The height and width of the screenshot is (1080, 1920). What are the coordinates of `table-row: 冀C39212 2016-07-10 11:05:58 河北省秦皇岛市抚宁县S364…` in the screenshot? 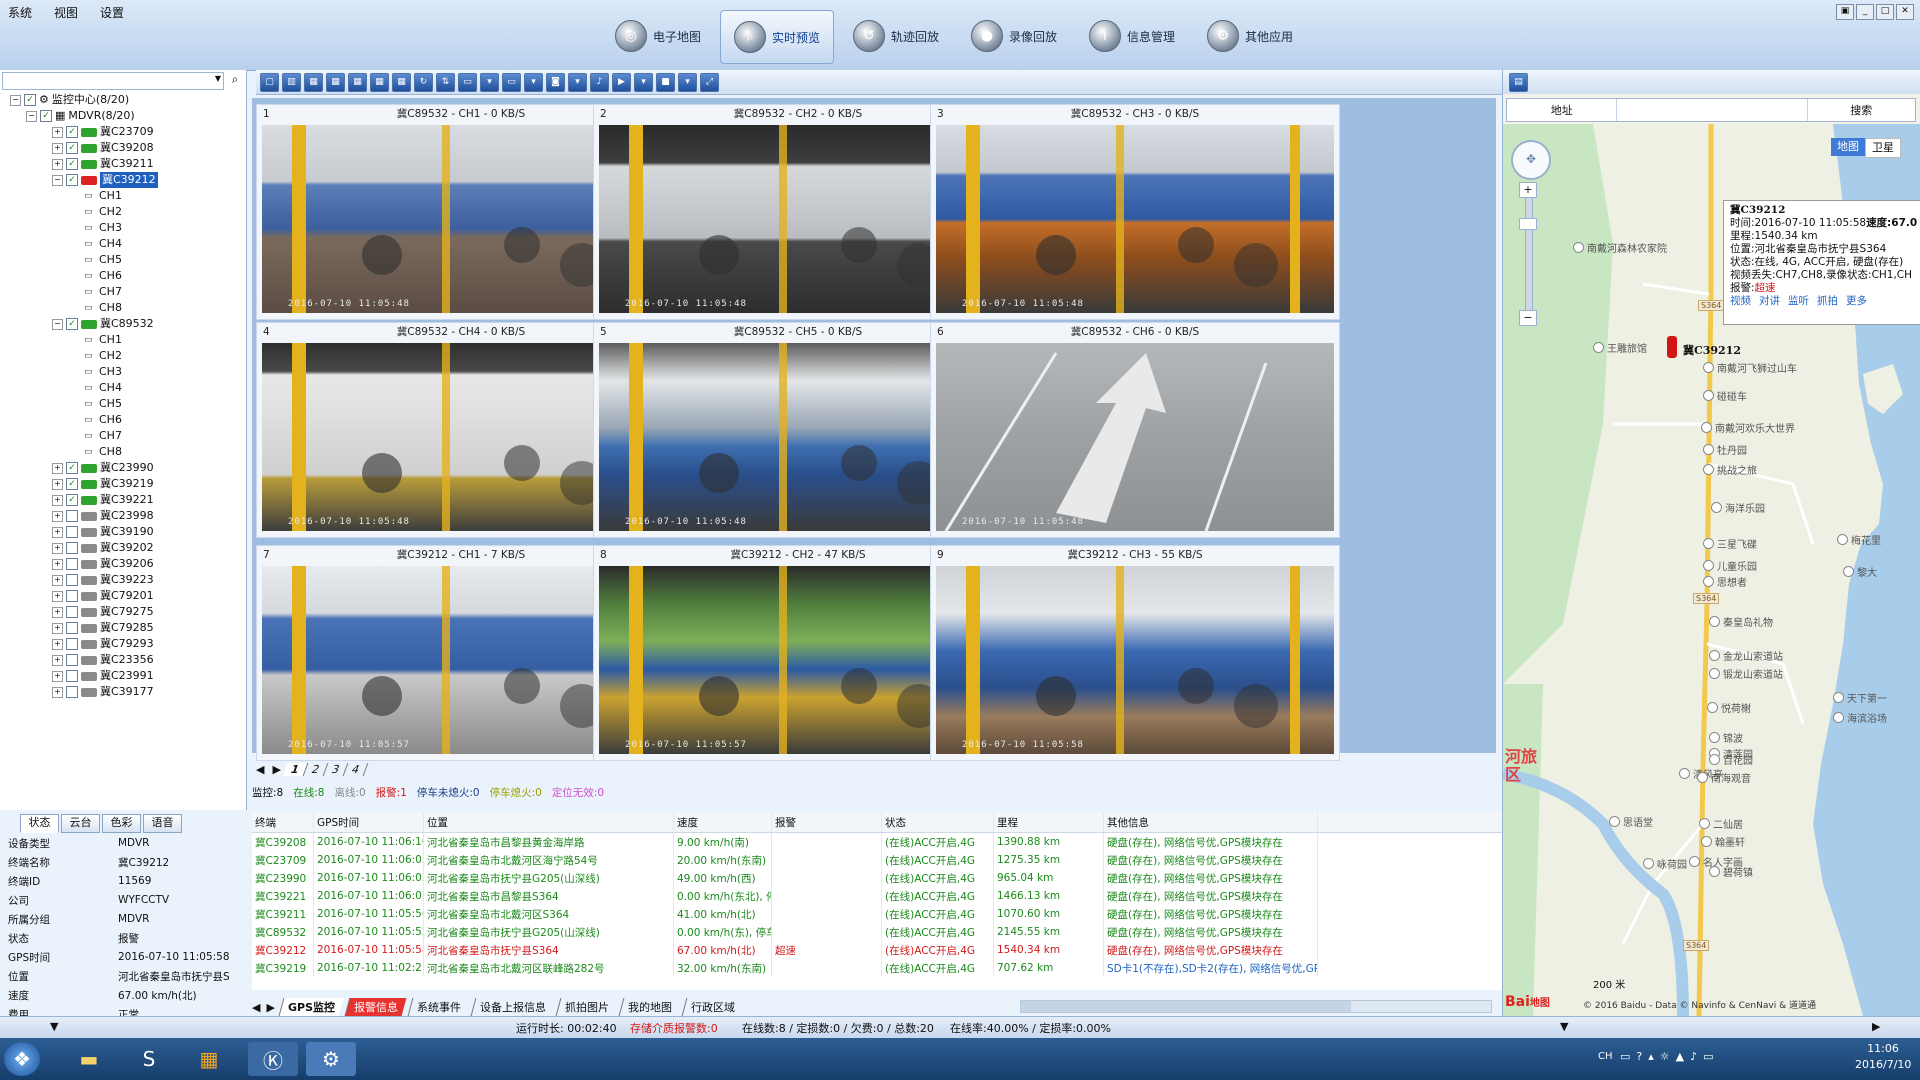 It's located at (877, 950).